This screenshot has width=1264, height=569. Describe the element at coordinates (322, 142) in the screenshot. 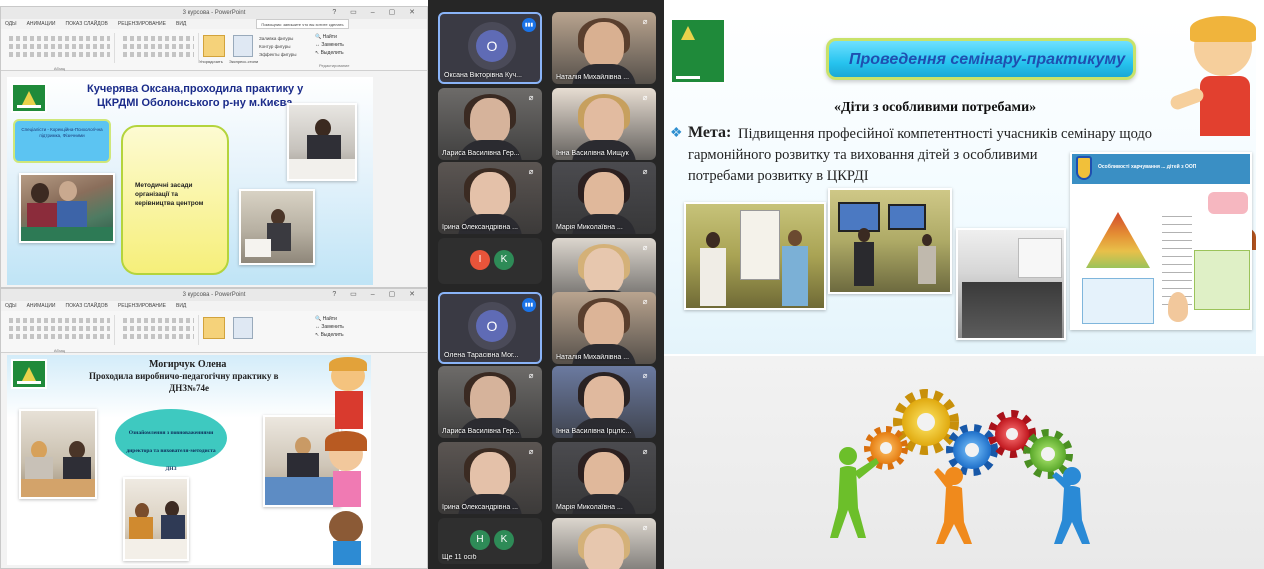

I see `photo-woman-at-desk` at that location.